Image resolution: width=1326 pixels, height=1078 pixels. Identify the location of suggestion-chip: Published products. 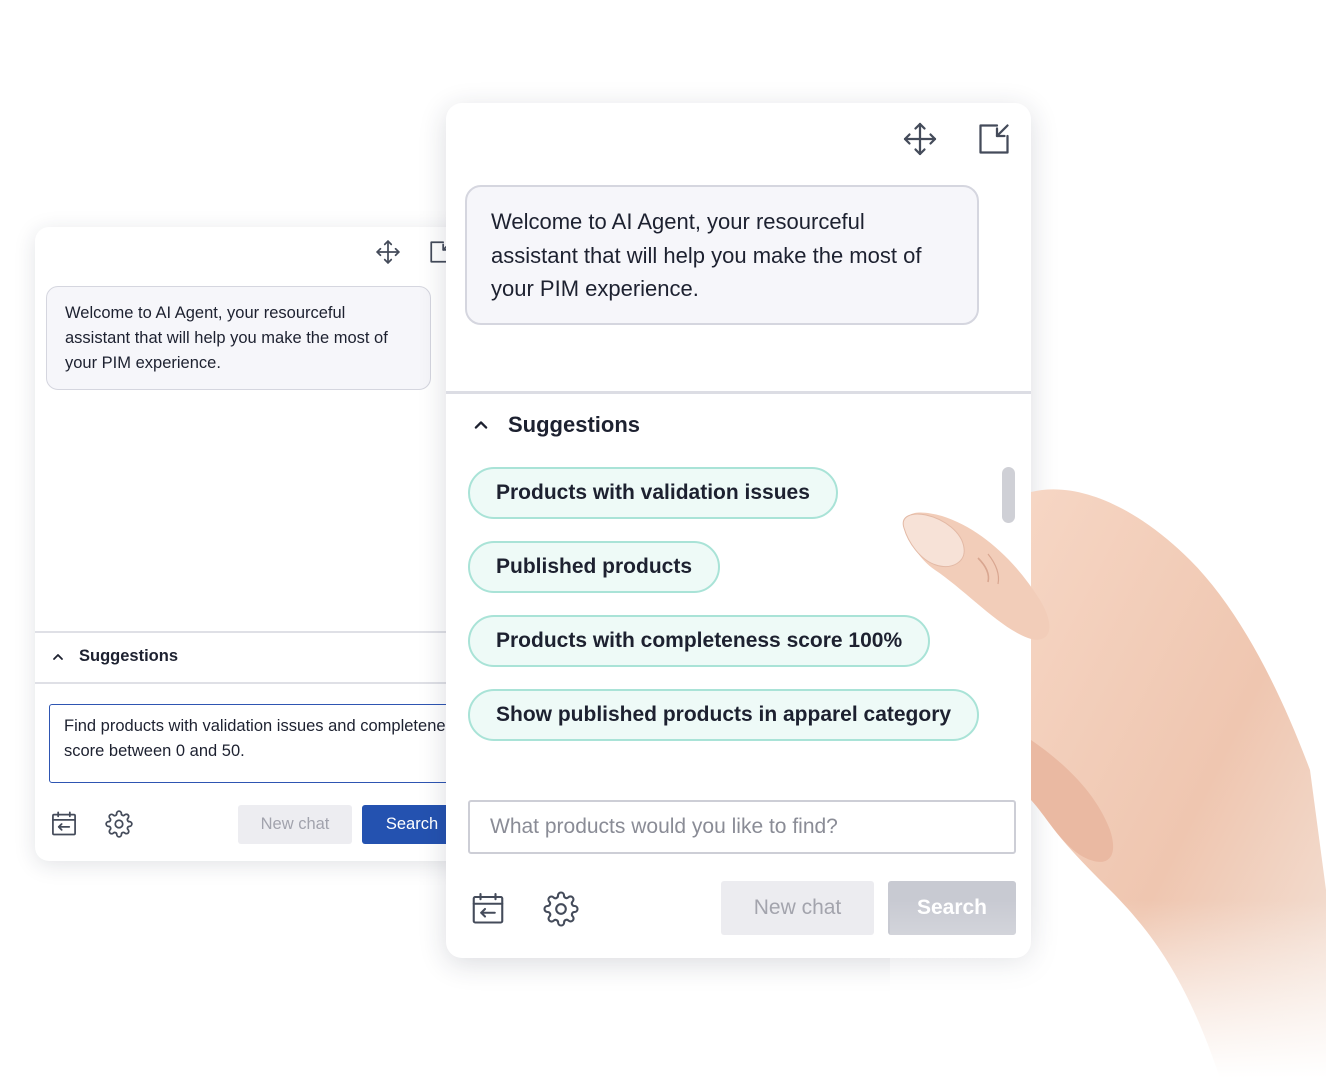
(594, 567).